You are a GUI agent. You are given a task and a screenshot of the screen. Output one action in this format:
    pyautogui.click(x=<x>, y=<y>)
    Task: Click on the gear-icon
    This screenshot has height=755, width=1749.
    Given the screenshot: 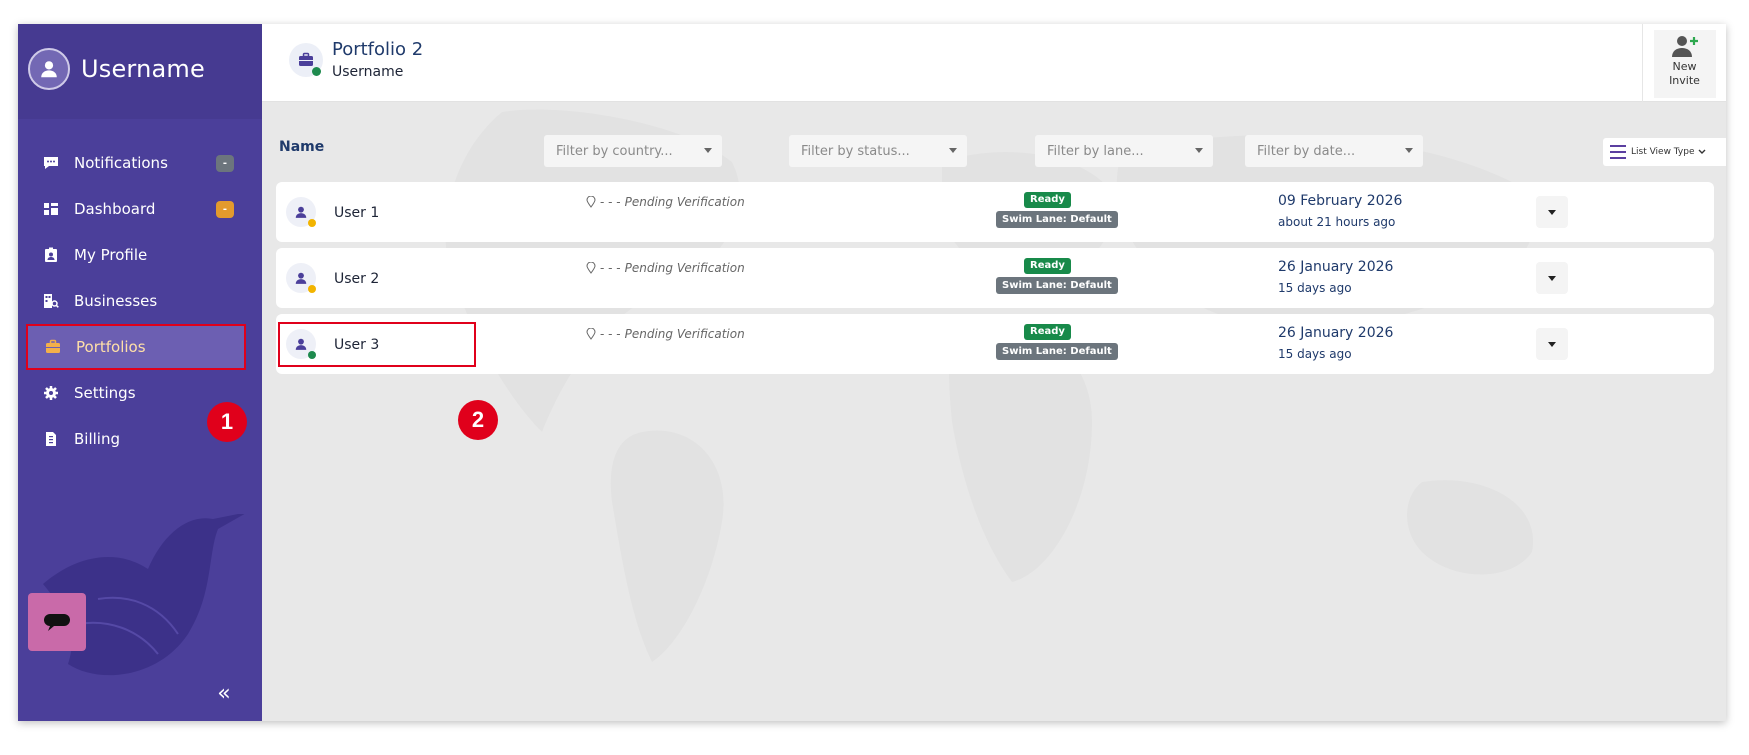 What is the action you would take?
    pyautogui.click(x=51, y=393)
    